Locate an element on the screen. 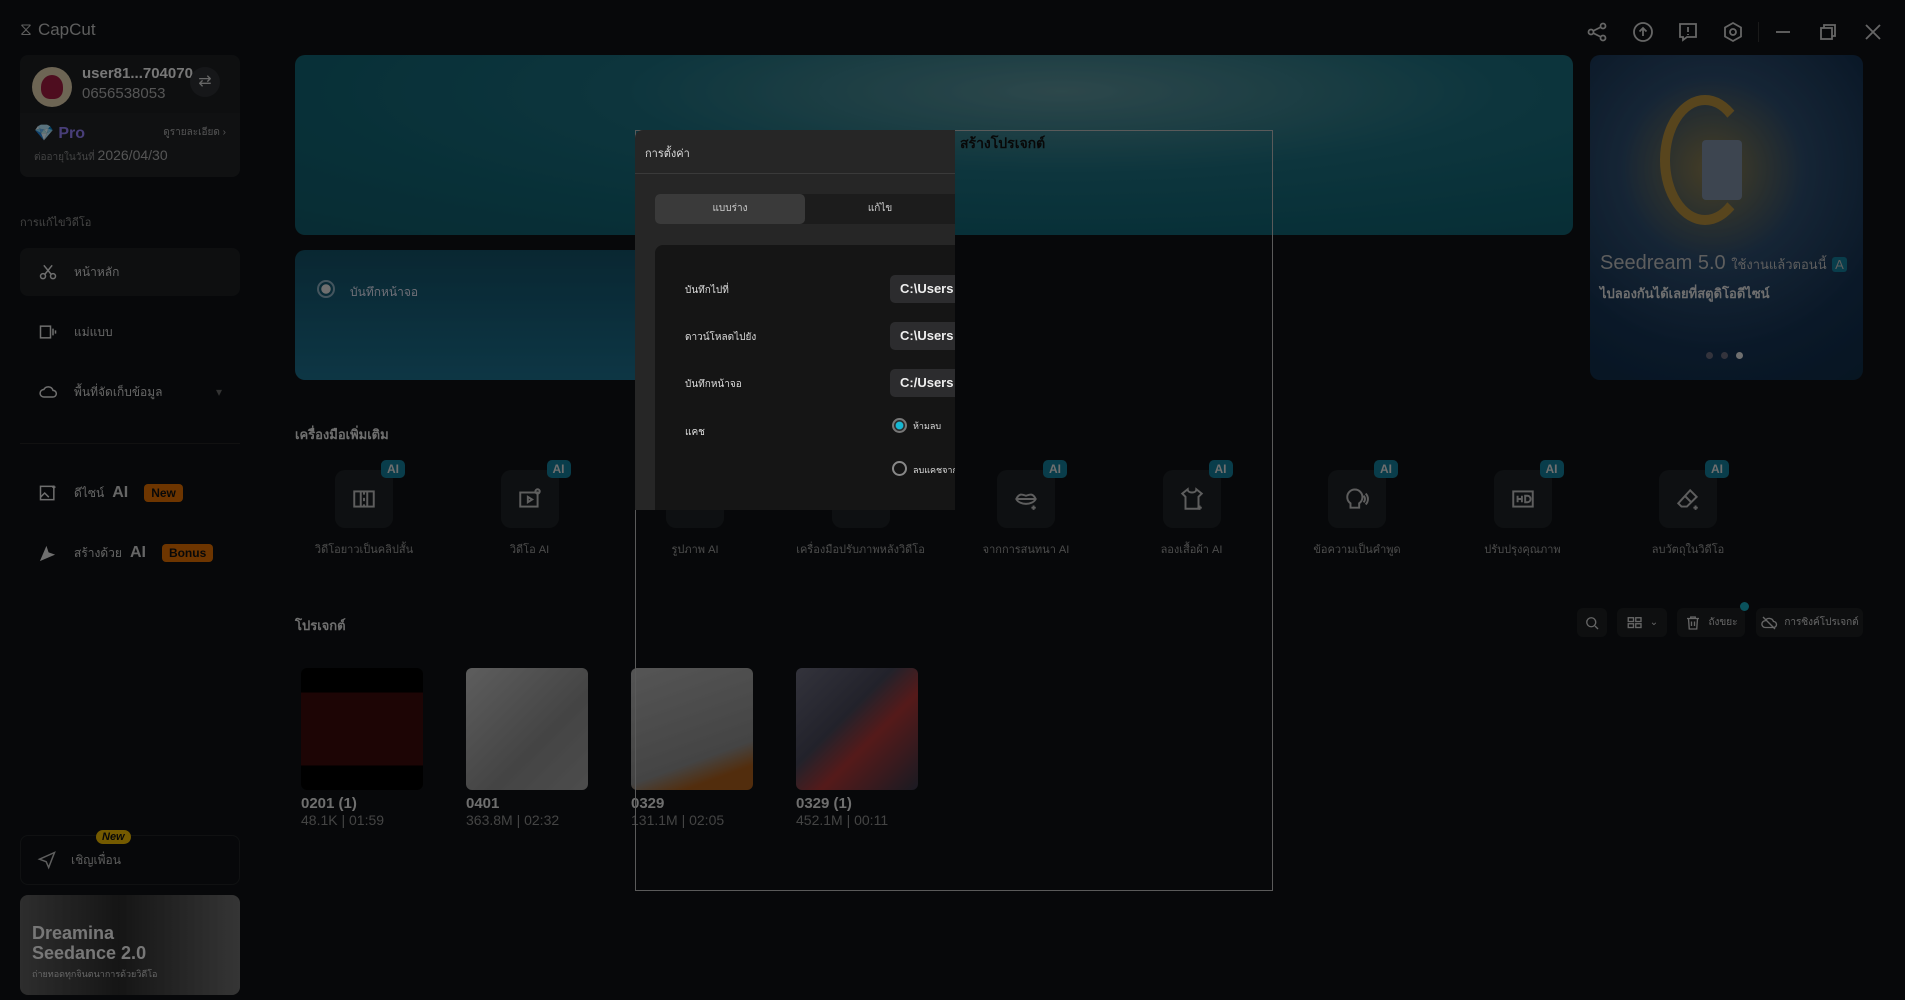  grid-icon is located at coordinates (1635, 623).